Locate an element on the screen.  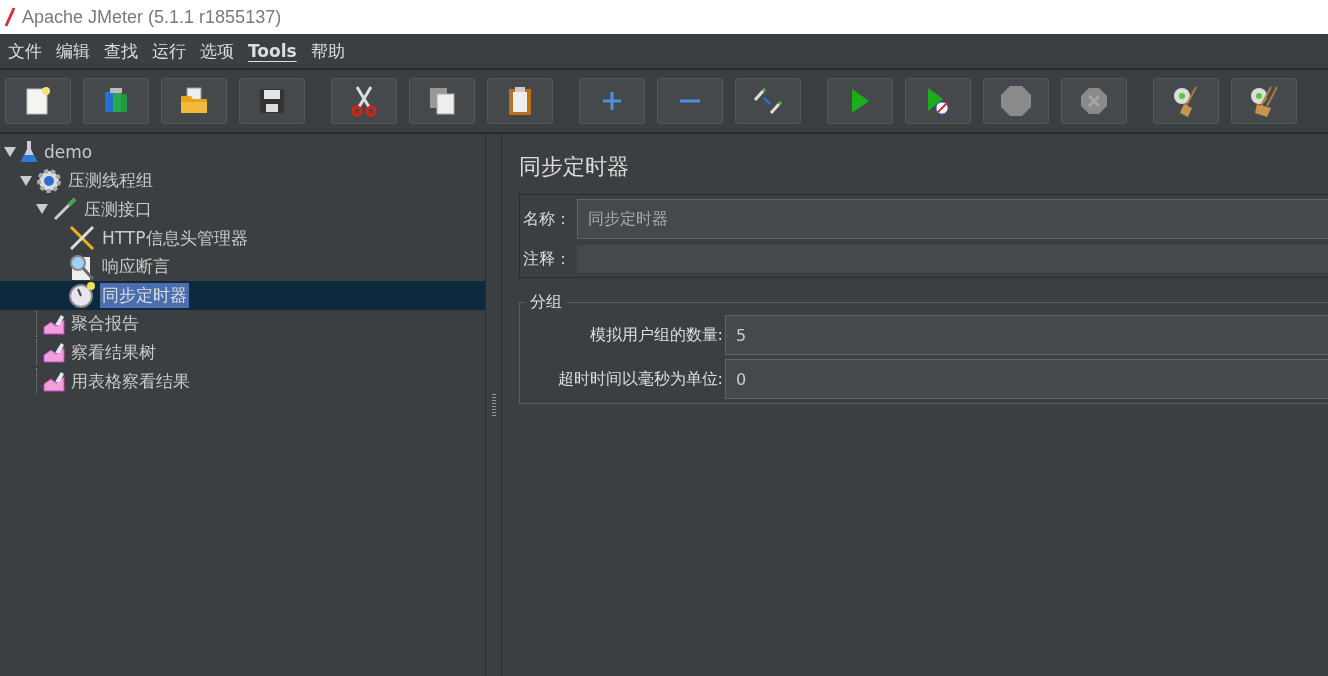
pipette-icon is located at coordinates (65, 209).